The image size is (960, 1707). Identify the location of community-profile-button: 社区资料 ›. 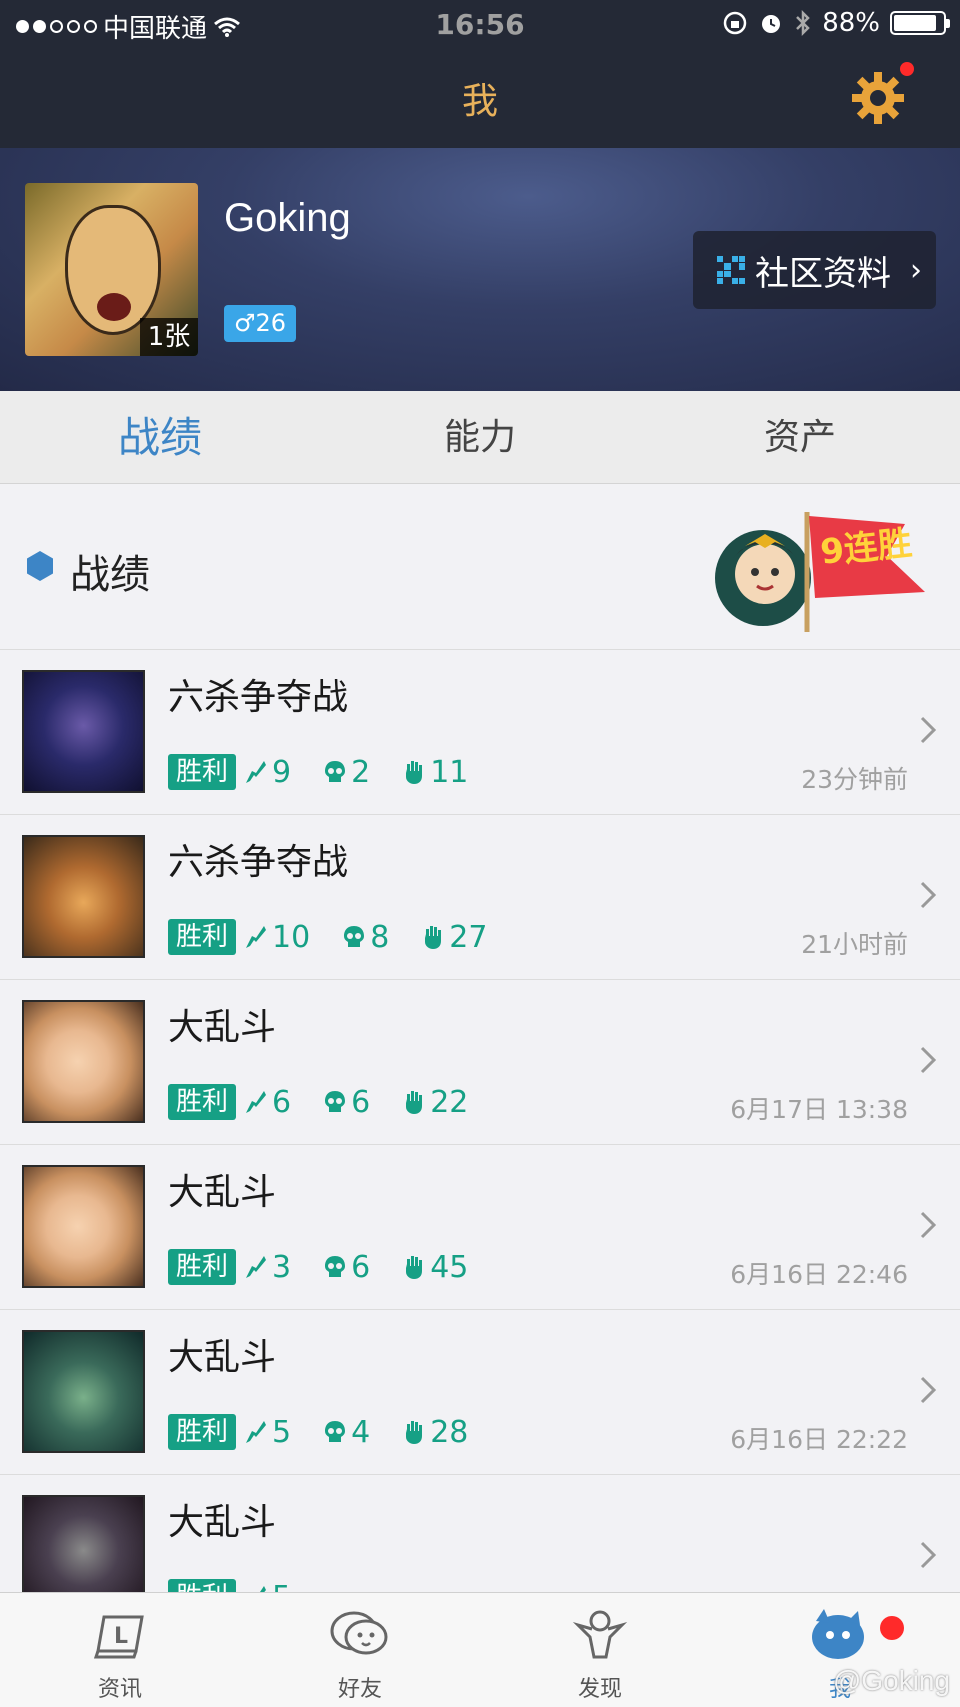
(814, 270).